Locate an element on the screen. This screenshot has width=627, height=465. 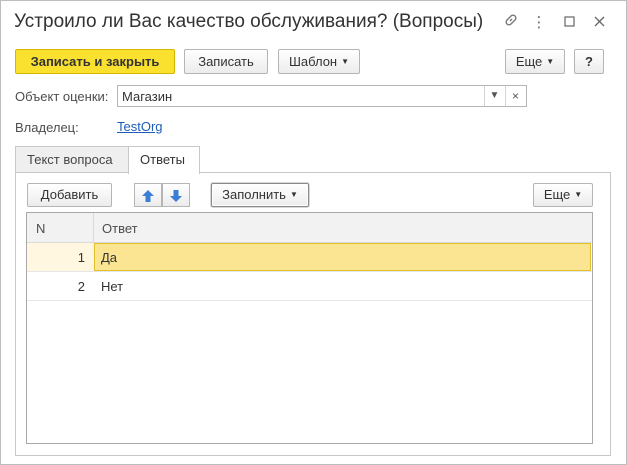
column-header-answer: Ответ is located at coordinates (120, 228).